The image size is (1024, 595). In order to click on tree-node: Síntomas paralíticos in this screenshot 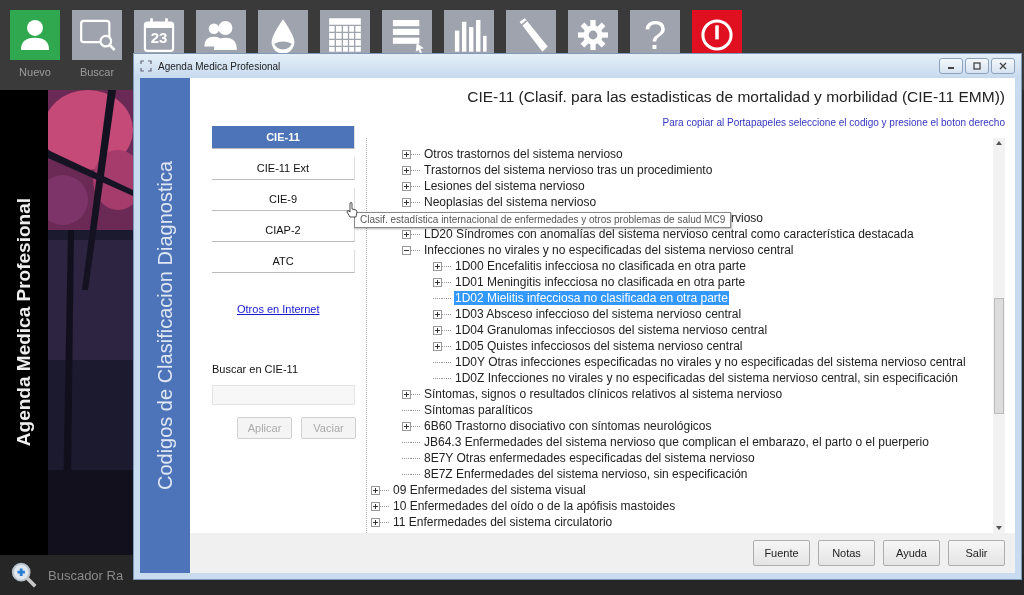, I will do `click(478, 410)`.